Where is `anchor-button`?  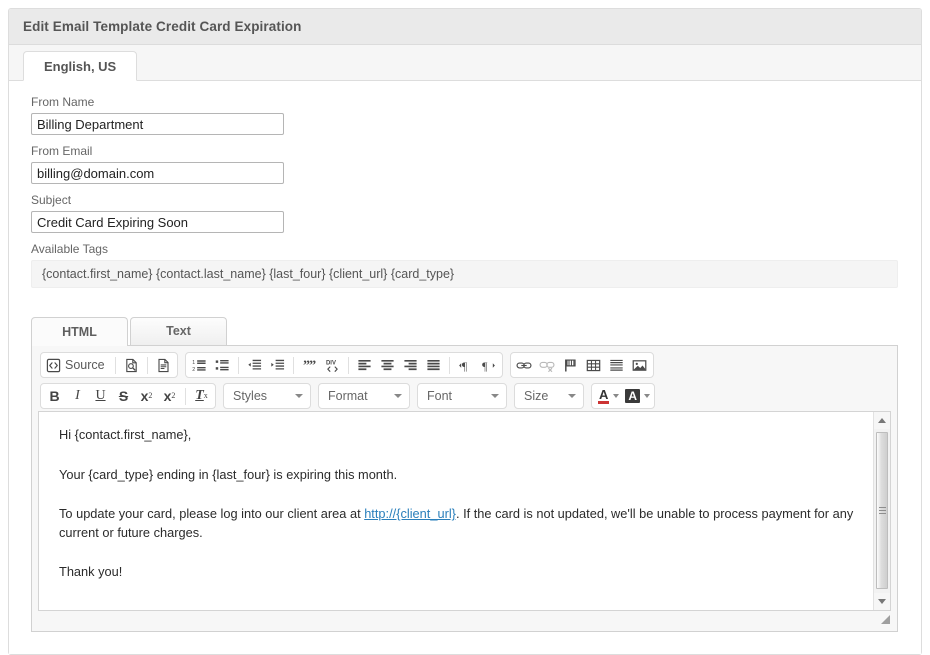
anchor-button is located at coordinates (570, 365).